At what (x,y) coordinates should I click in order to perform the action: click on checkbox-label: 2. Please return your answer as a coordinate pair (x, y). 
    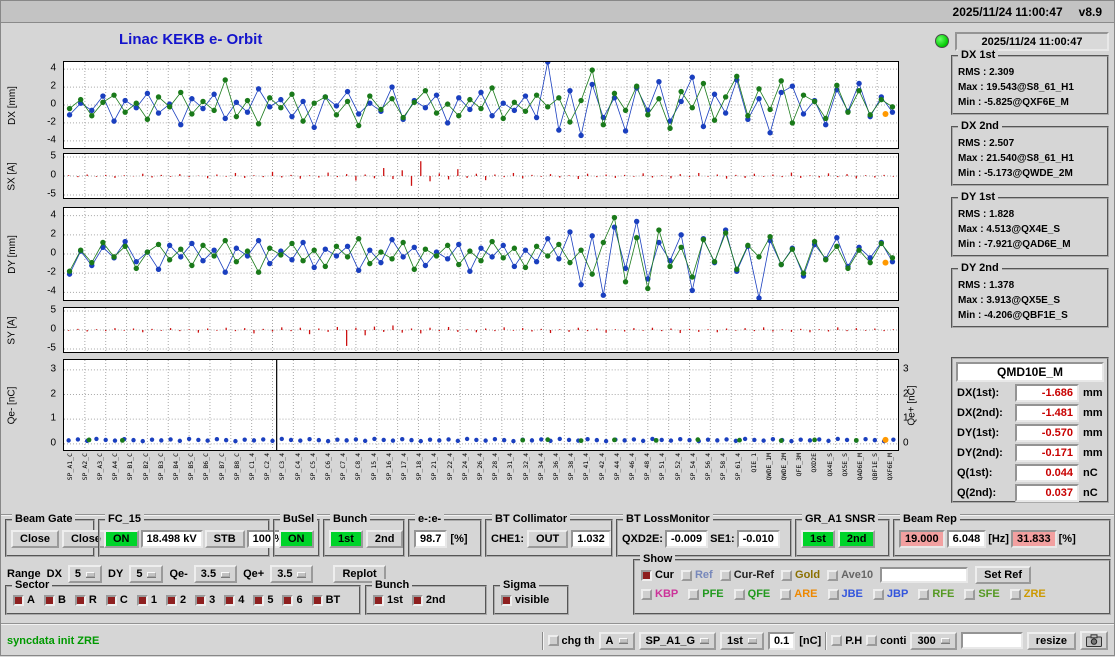
    Looking at the image, I should click on (183, 600).